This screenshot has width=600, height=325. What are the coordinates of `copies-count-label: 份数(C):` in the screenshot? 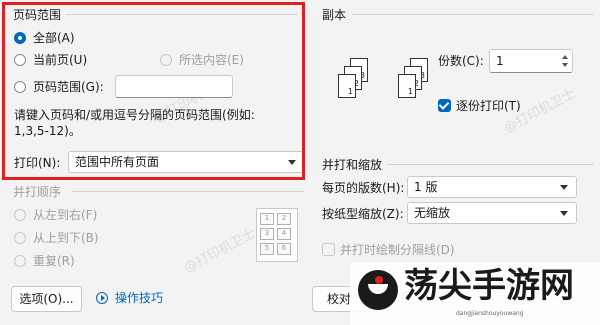 It's located at (461, 61).